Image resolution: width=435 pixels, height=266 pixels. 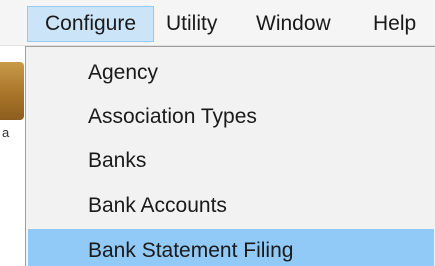 I want to click on menu-item-bank-statement-filing: Bank Statement Filing, so click(x=231, y=247).